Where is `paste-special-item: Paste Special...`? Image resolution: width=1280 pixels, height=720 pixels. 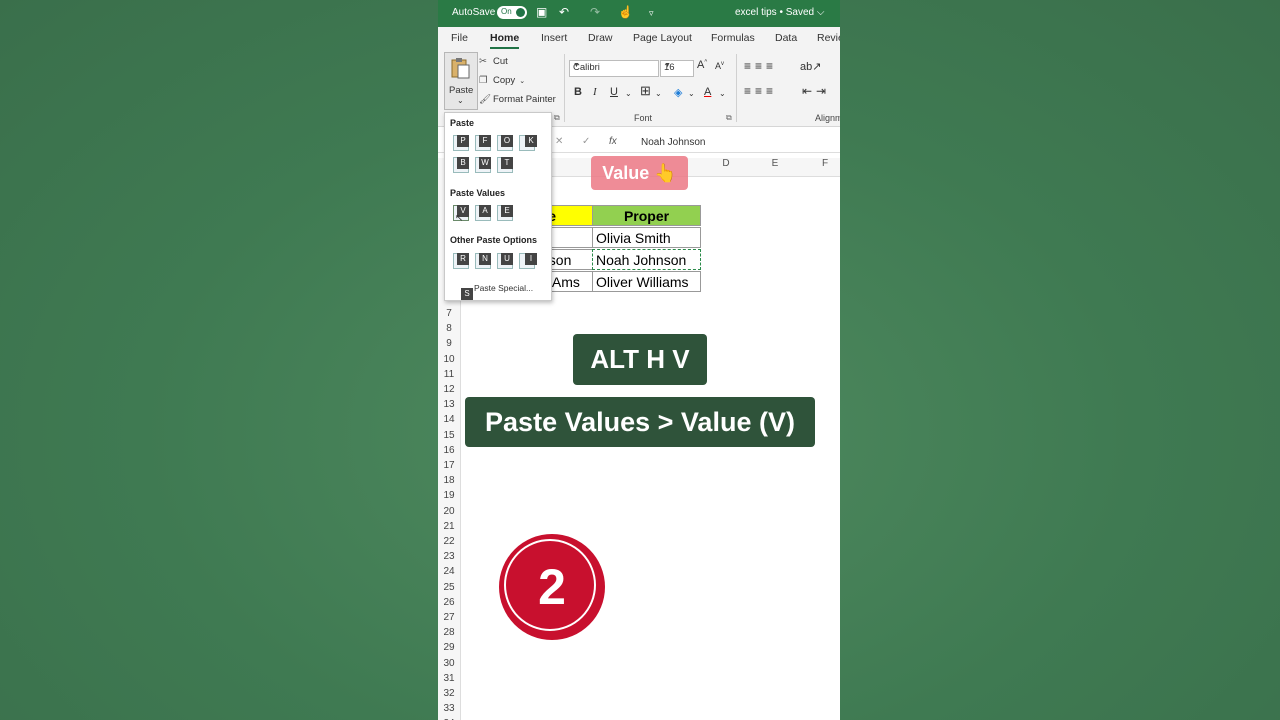
paste-special-item: Paste Special... is located at coordinates (503, 288).